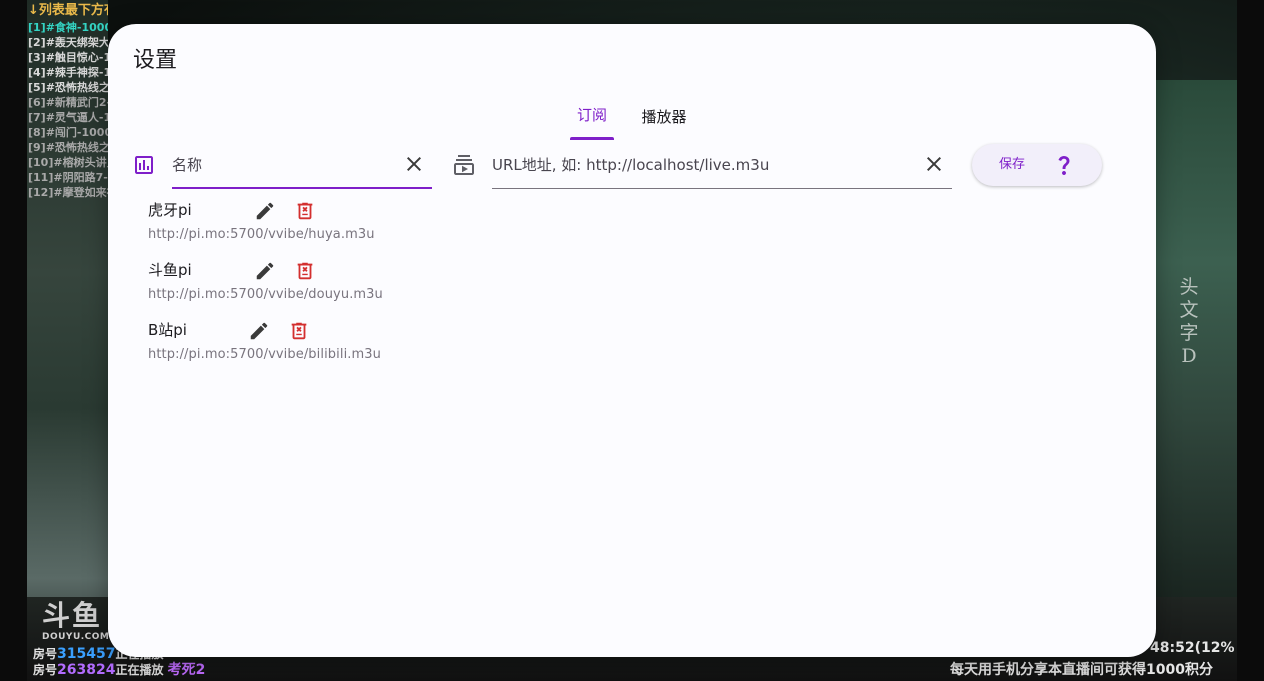 This screenshot has width=1264, height=681. I want to click on room-line: 房号263824正在播放 考死2, so click(119, 670).